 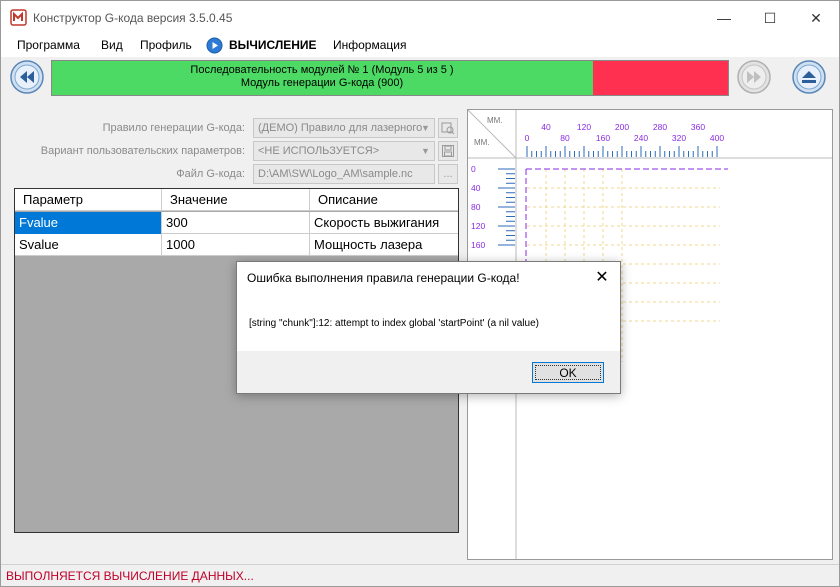 What do you see at coordinates (602, 277) in the screenshot?
I see `dialog-close-button: ✕` at bounding box center [602, 277].